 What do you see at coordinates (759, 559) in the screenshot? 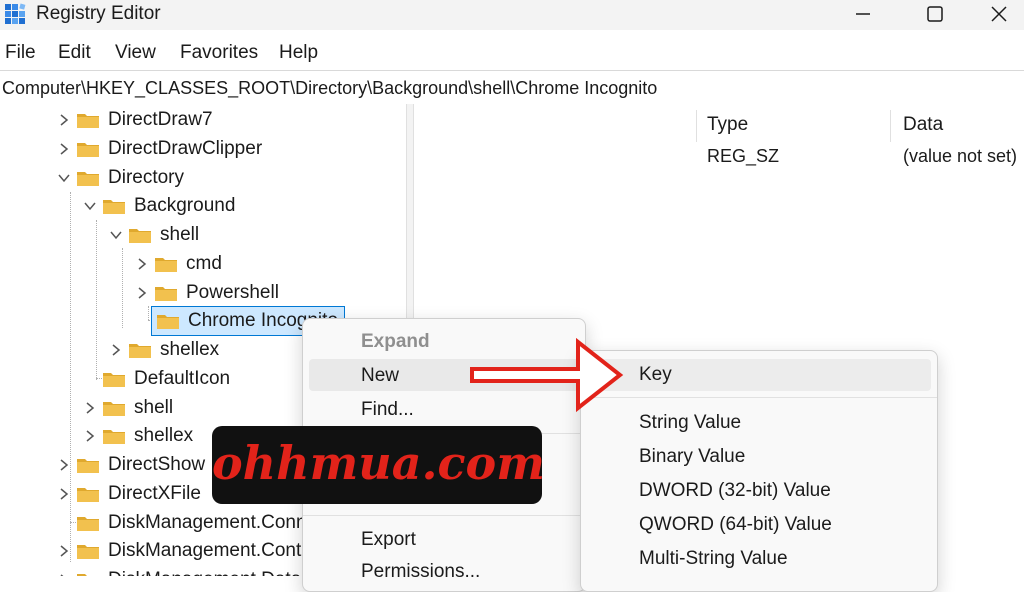
I see `submenu-item-multi-string-value: Multi-String Value` at bounding box center [759, 559].